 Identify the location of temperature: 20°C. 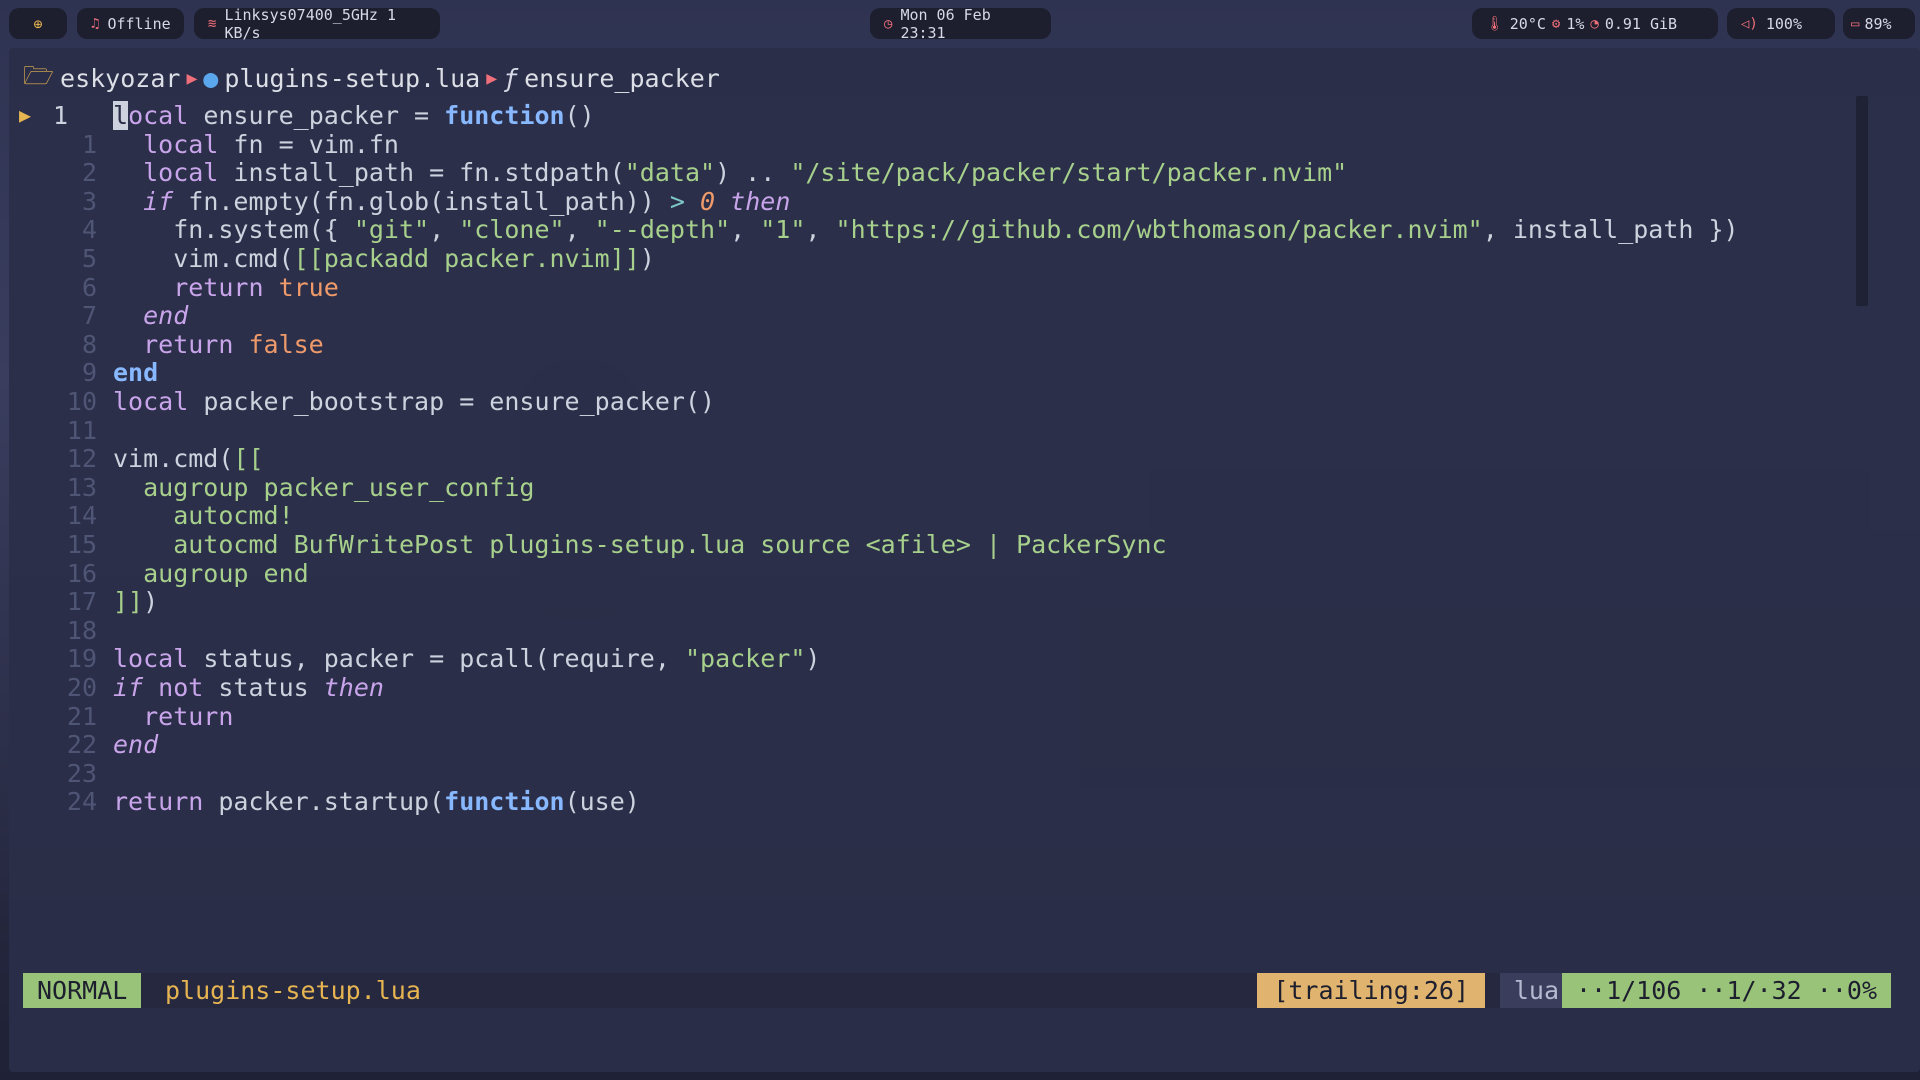
(1527, 23).